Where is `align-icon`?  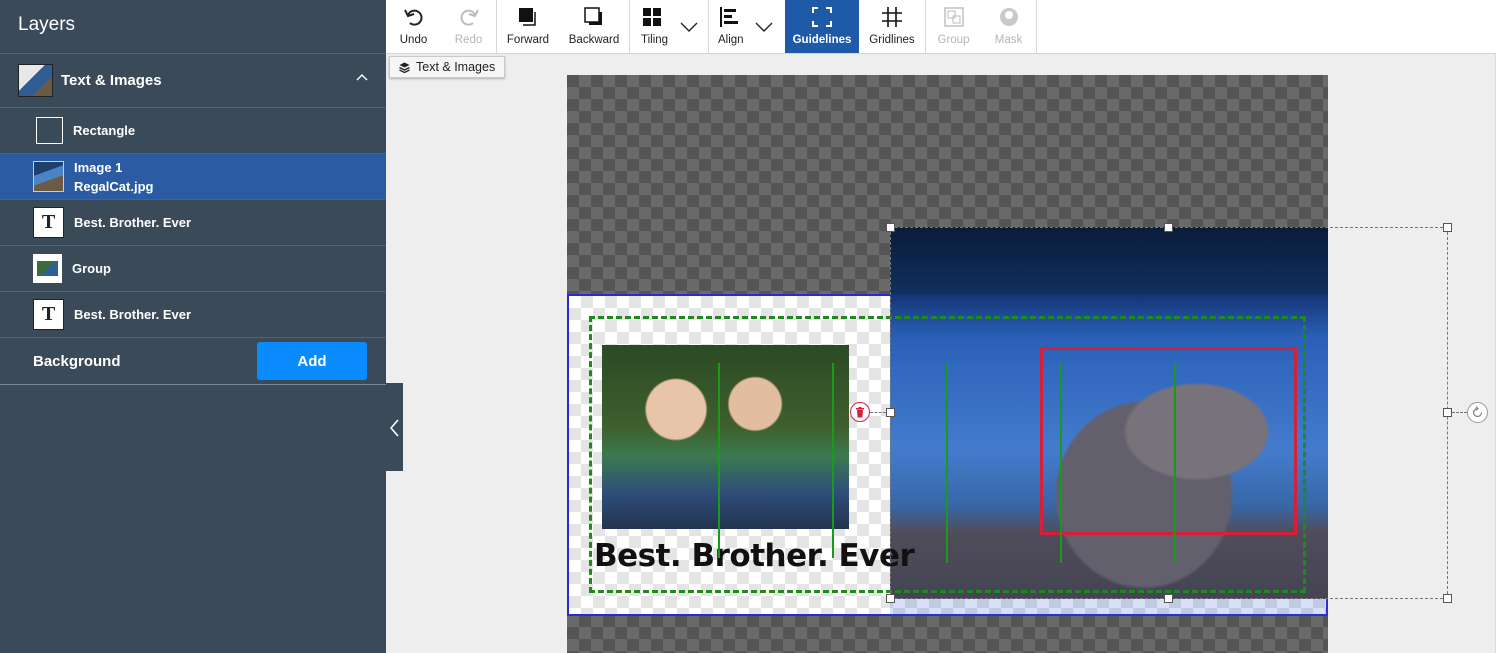
align-icon is located at coordinates (729, 17).